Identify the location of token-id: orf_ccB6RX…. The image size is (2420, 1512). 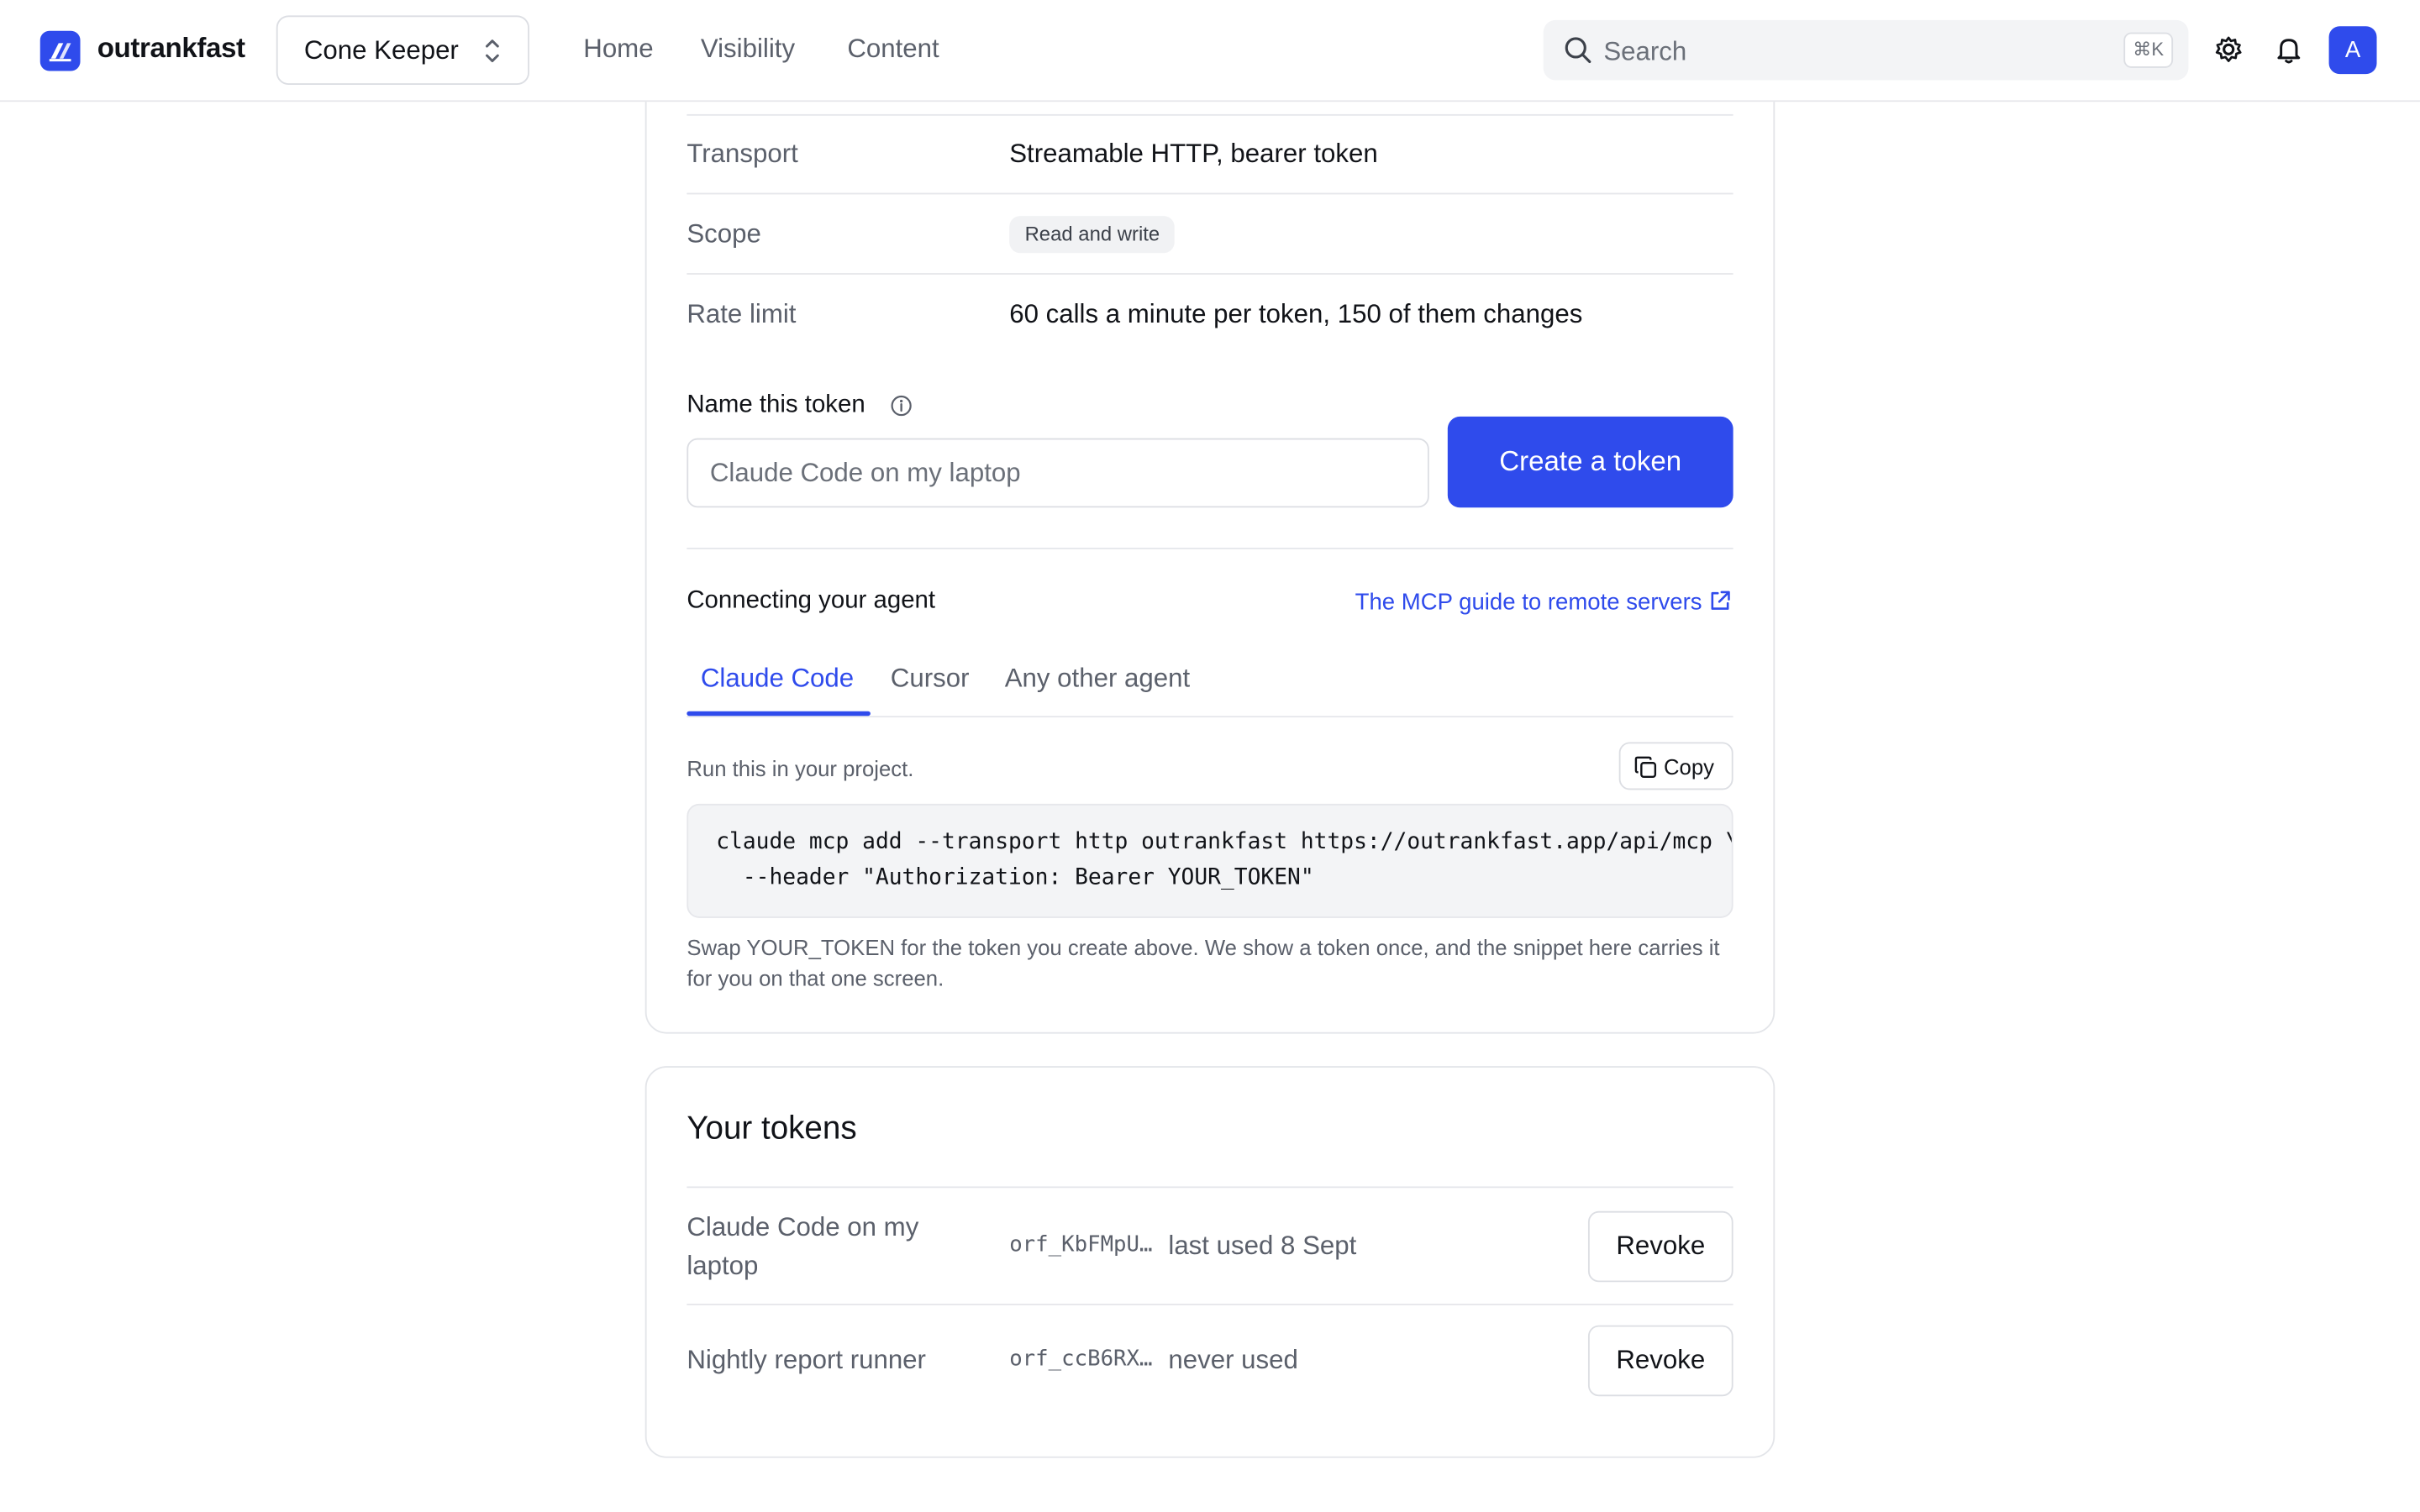
(1081, 1359).